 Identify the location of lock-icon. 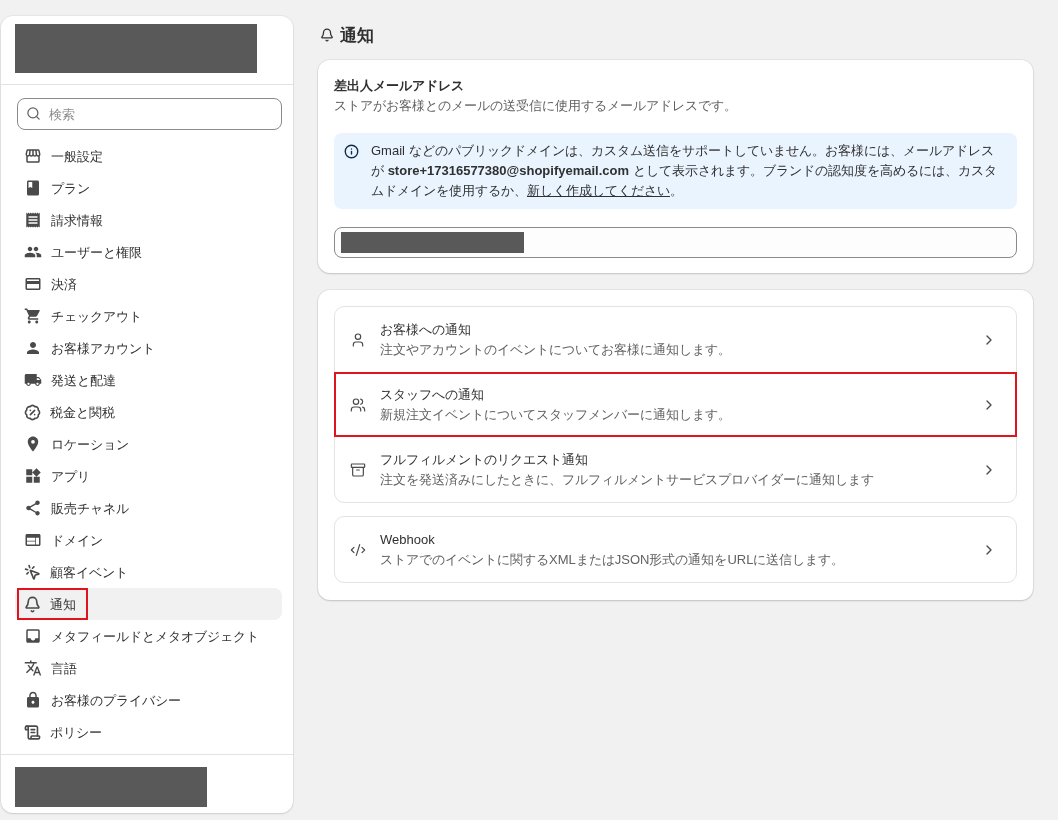
(33, 700).